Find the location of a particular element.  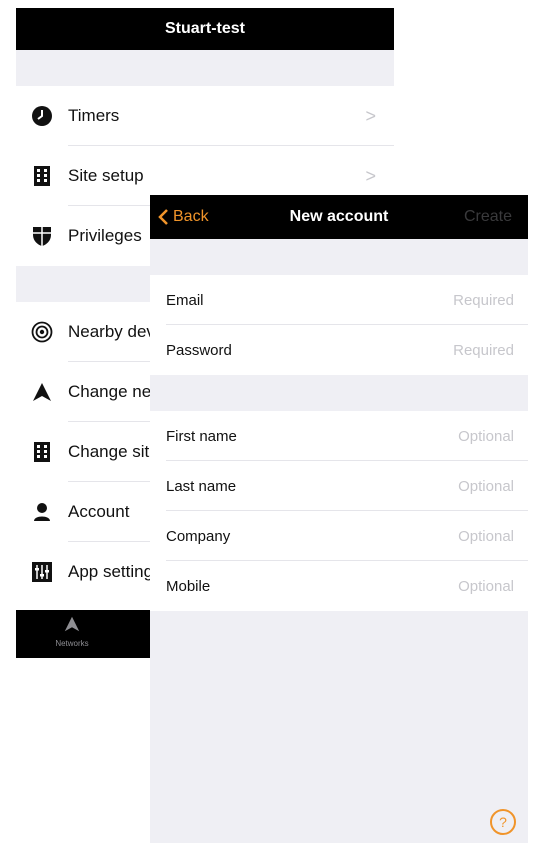

create-button: Create is located at coordinates (488, 217).